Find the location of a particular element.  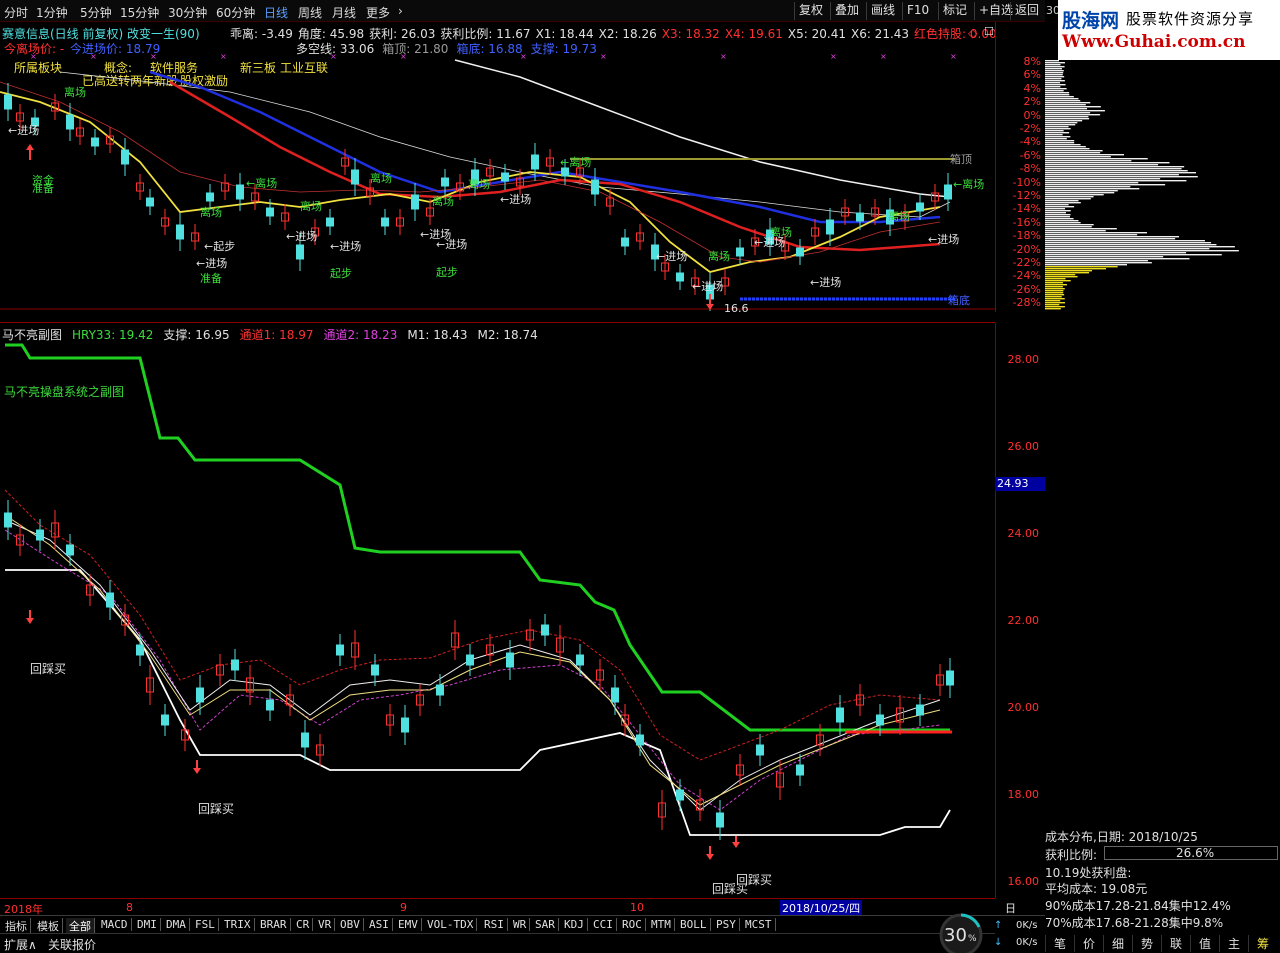

pct-tick: -8% is located at coordinates (1030, 169).